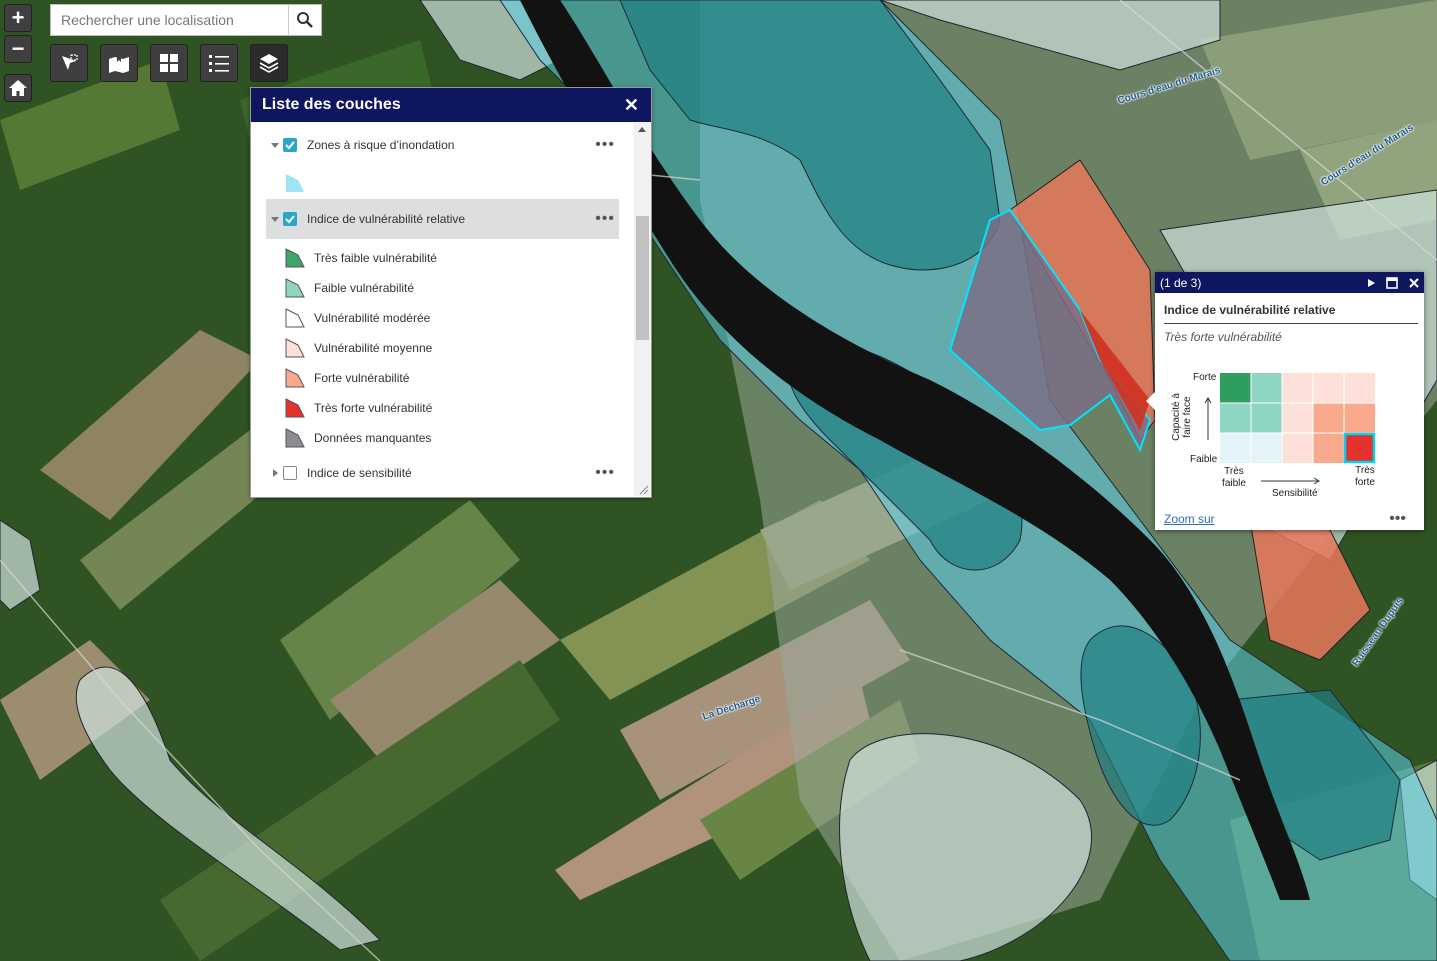  What do you see at coordinates (372, 318) in the screenshot?
I see `legend-label: Vulnérabilité modérée` at bounding box center [372, 318].